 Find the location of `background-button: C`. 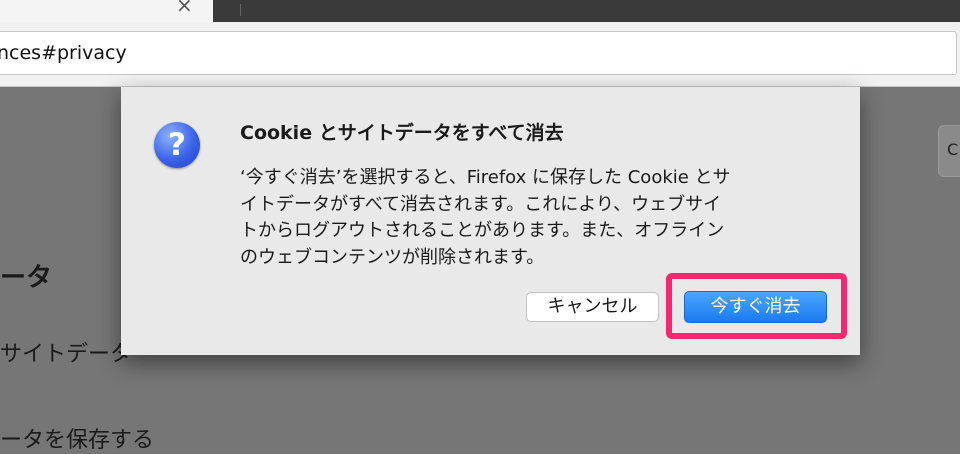

background-button: C is located at coordinates (949, 151).